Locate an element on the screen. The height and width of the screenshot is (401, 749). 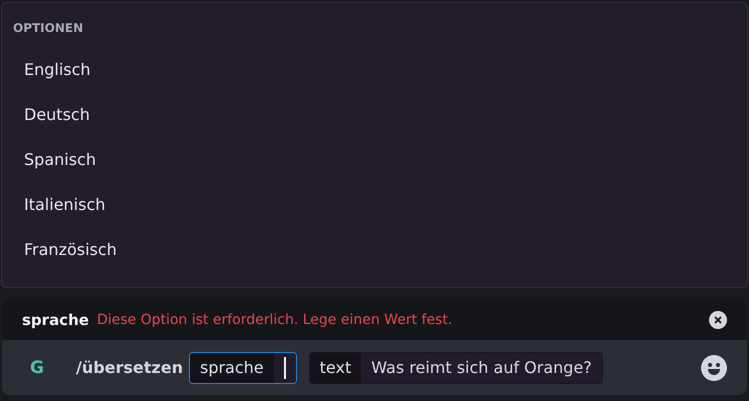
menu-item: Französisch is located at coordinates (374, 249).